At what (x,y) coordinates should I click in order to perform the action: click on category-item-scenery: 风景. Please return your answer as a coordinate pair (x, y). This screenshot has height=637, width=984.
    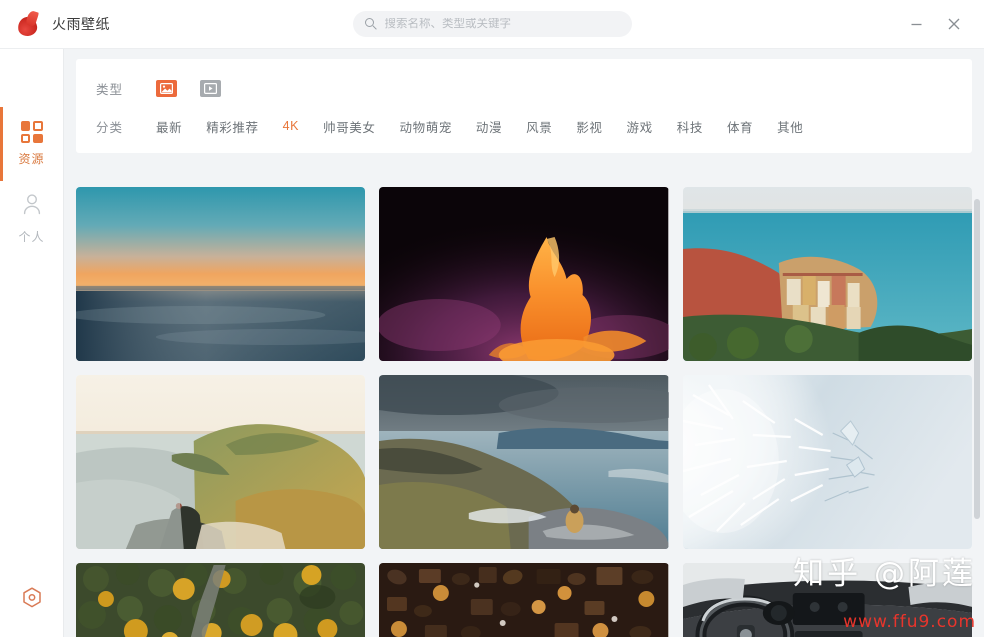
    Looking at the image, I should click on (539, 126).